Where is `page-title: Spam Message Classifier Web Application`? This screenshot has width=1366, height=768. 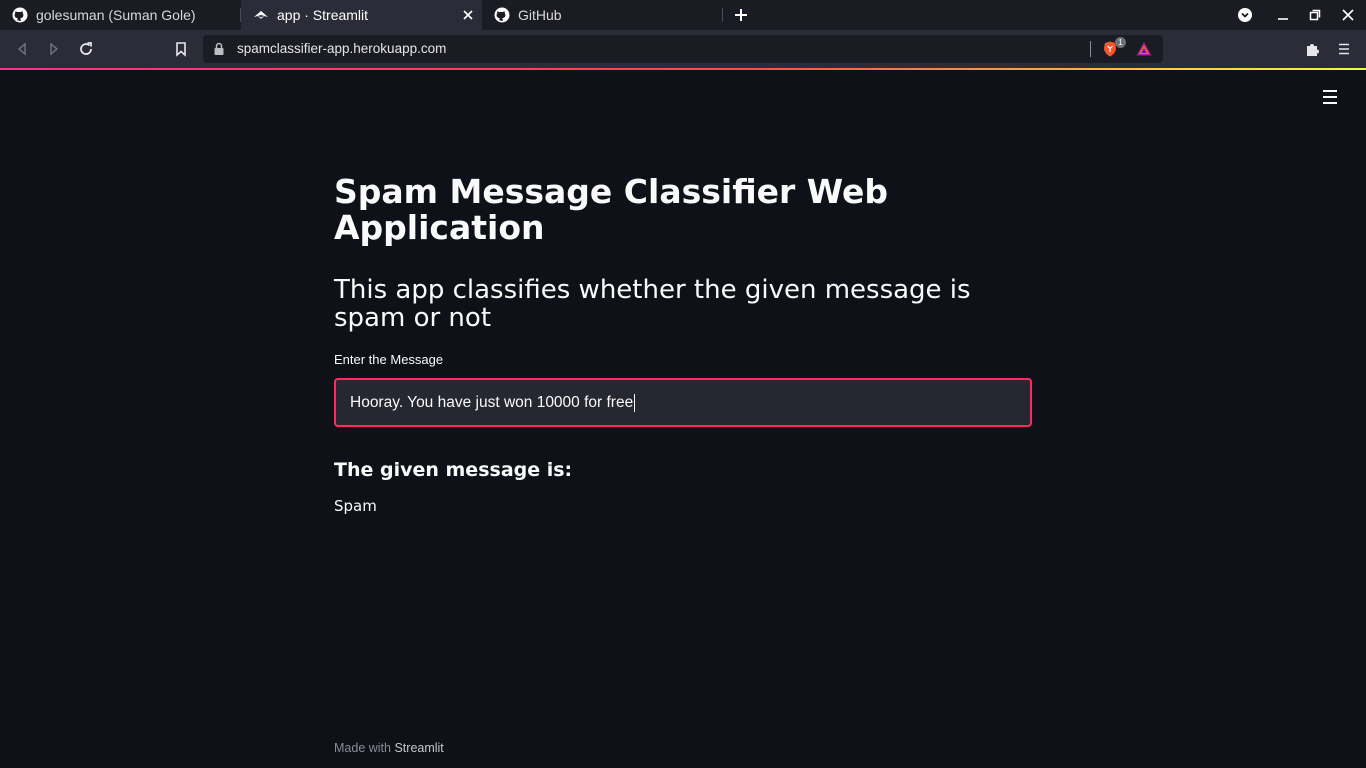
page-title: Spam Message Classifier Web Application is located at coordinates (611, 209).